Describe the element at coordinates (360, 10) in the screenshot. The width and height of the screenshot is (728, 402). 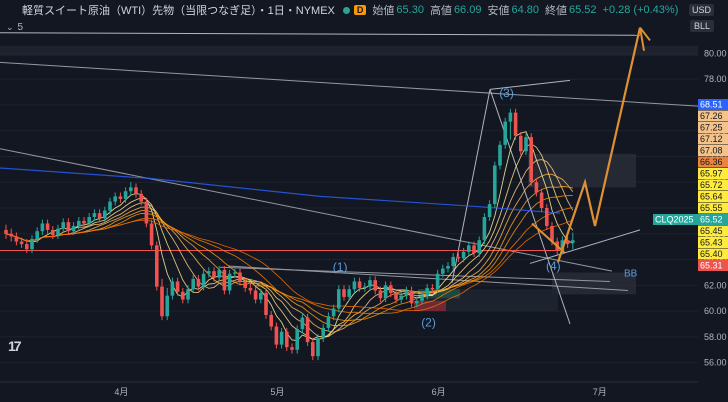
I see `interval-badge: D` at that location.